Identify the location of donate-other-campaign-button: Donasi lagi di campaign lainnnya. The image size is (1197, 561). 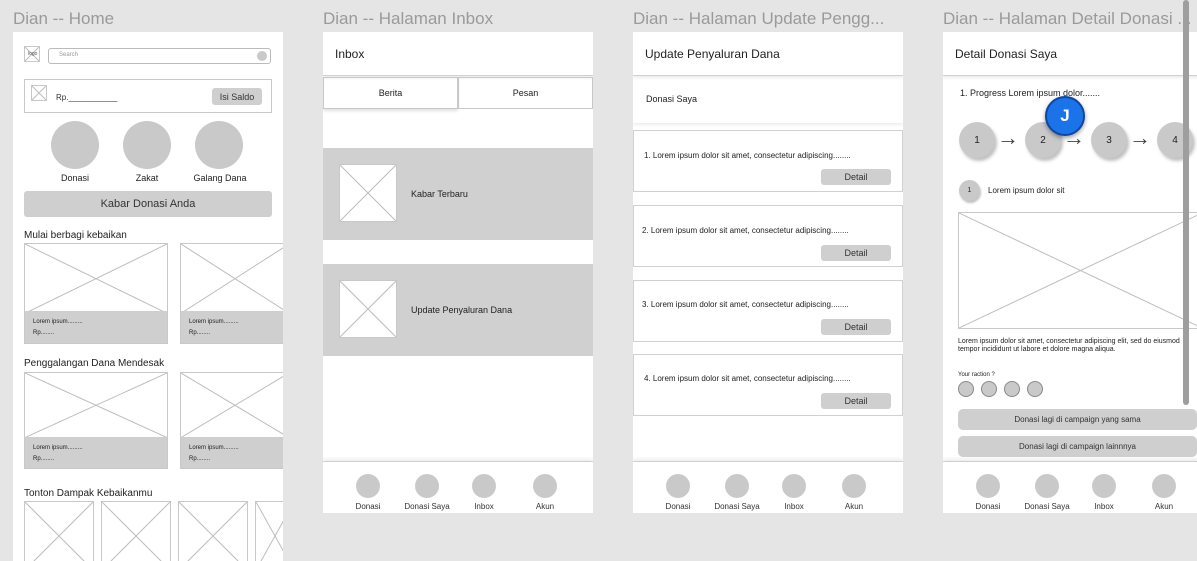
(1077, 446).